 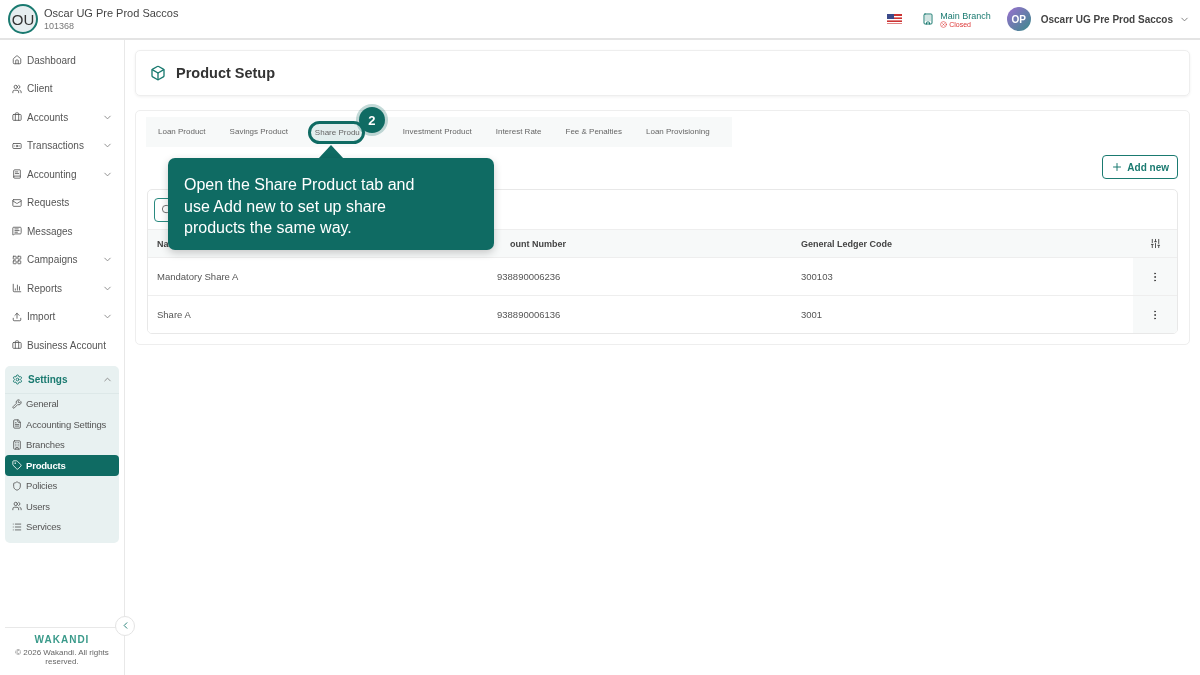 What do you see at coordinates (62, 444) in the screenshot?
I see `sidebar-subitem: Branches` at bounding box center [62, 444].